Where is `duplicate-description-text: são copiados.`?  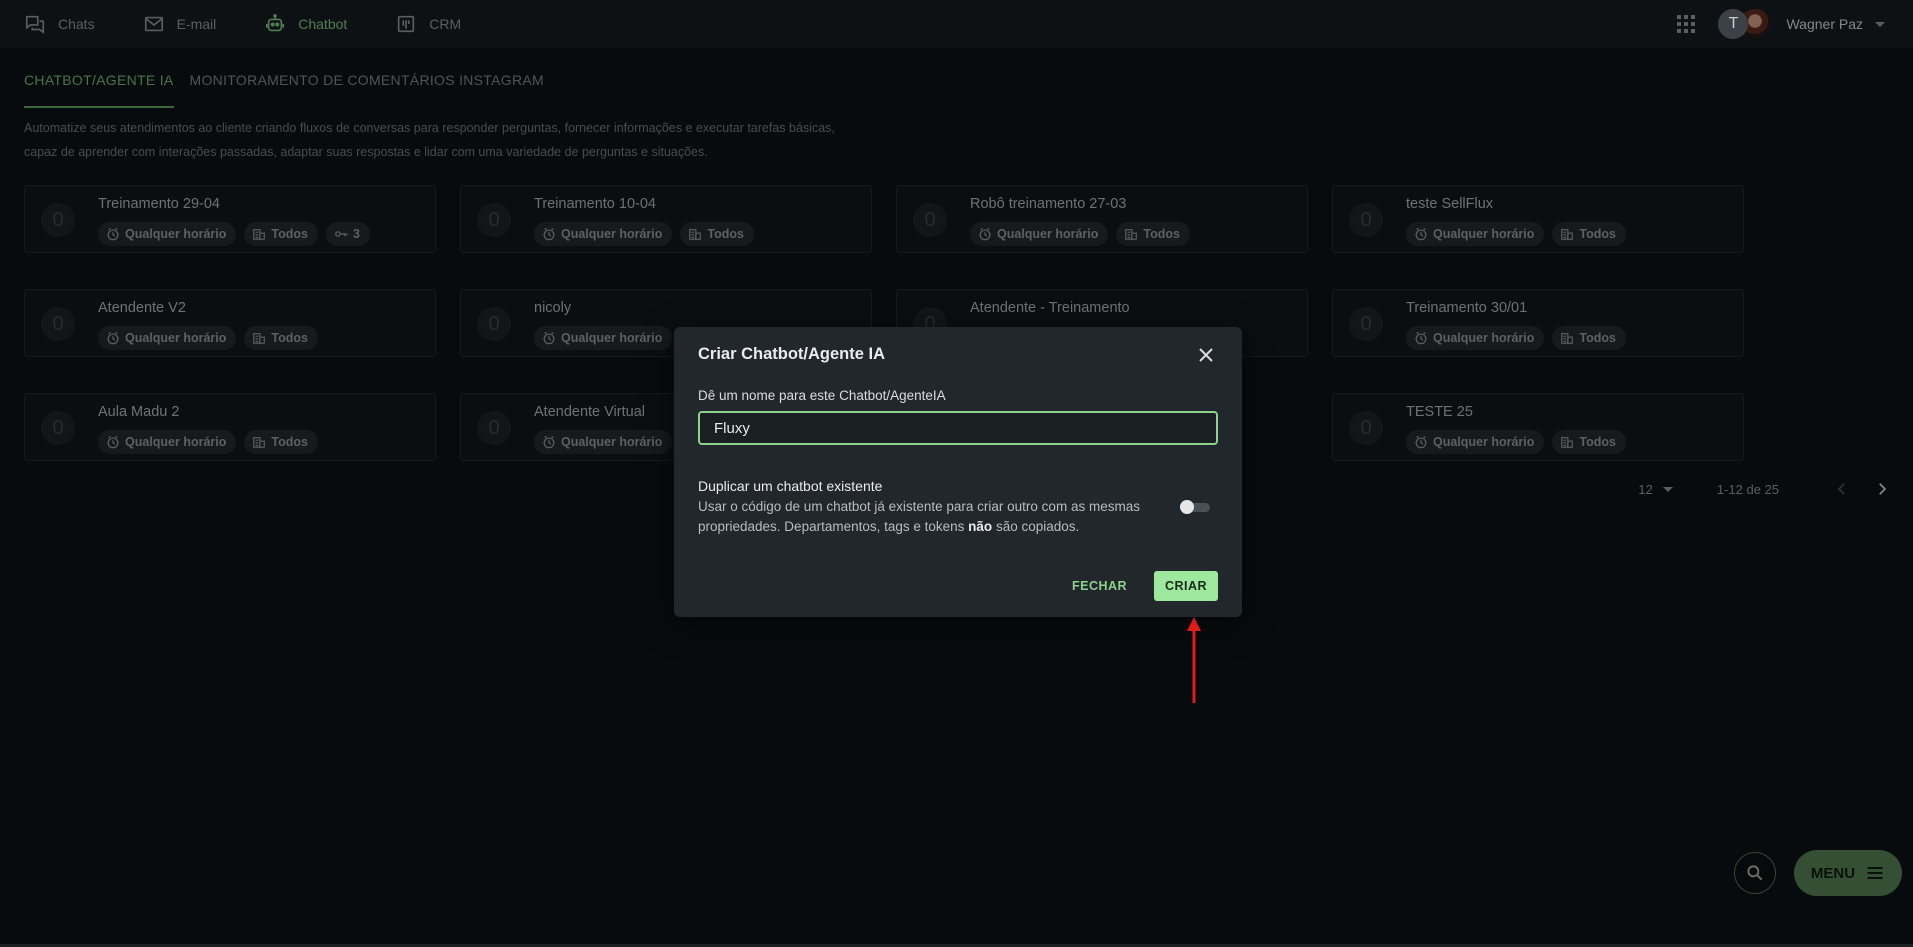
duplicate-description-text: são copiados. is located at coordinates (1036, 526).